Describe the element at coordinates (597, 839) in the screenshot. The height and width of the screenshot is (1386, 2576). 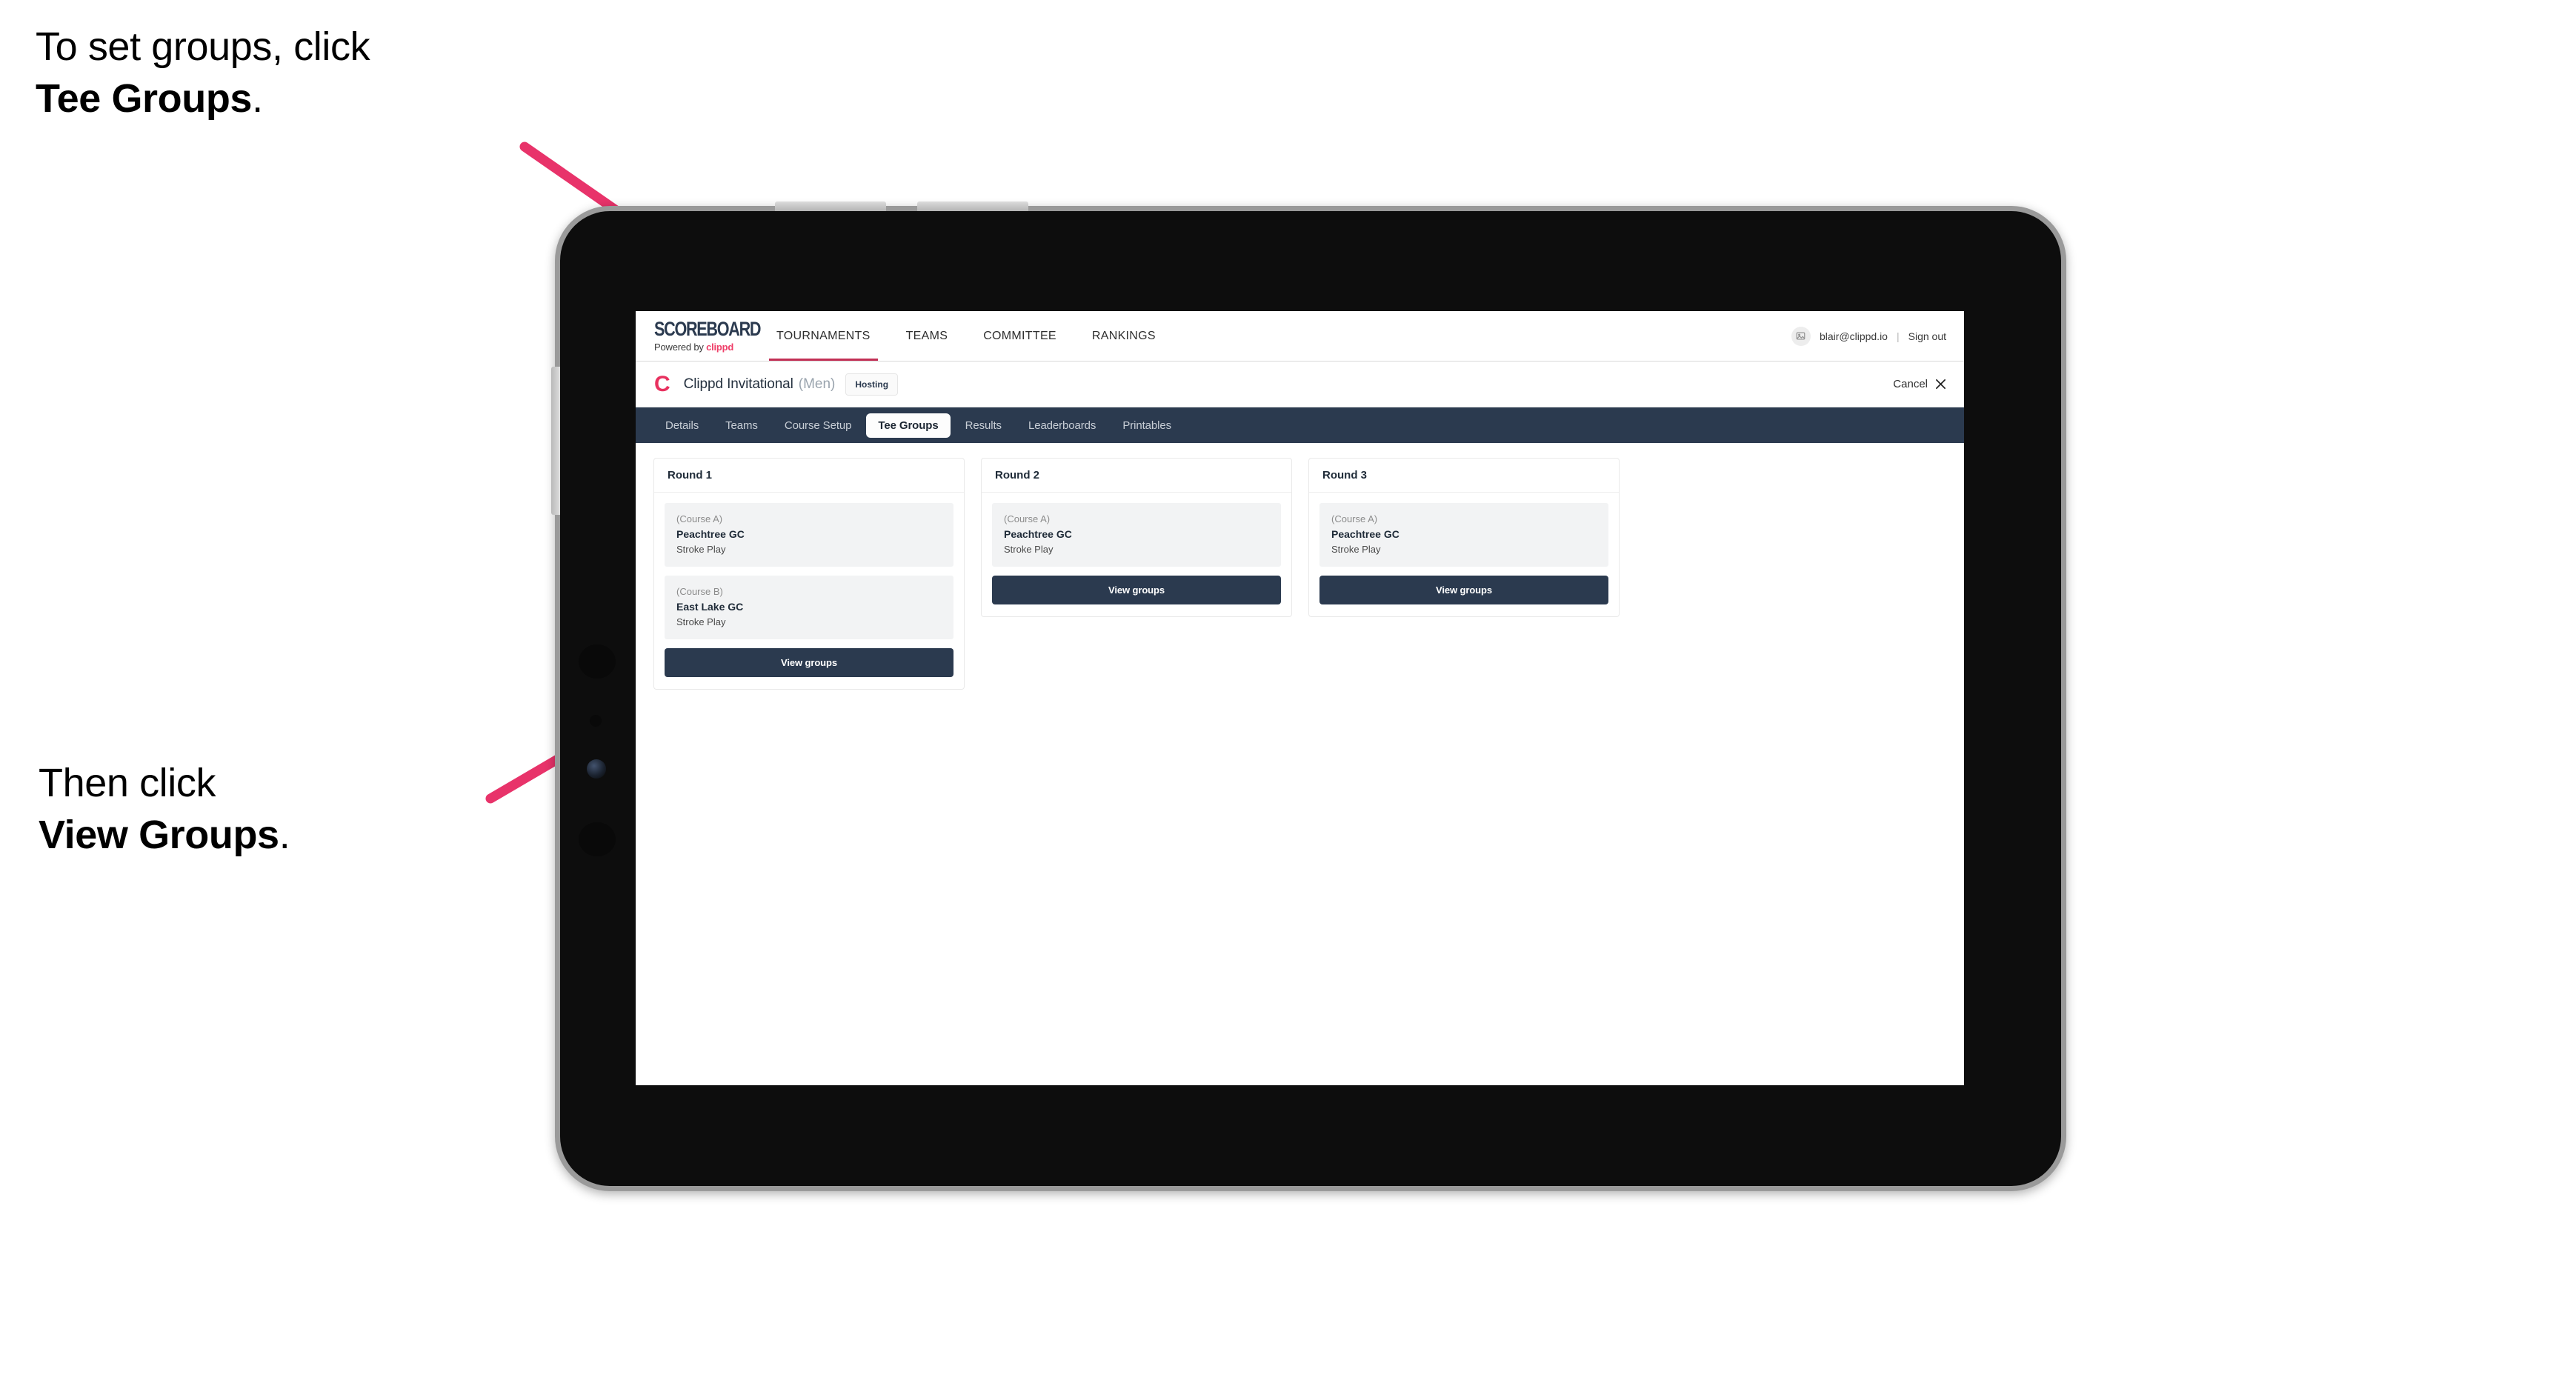
I see `tablet-speaker-icon` at that location.